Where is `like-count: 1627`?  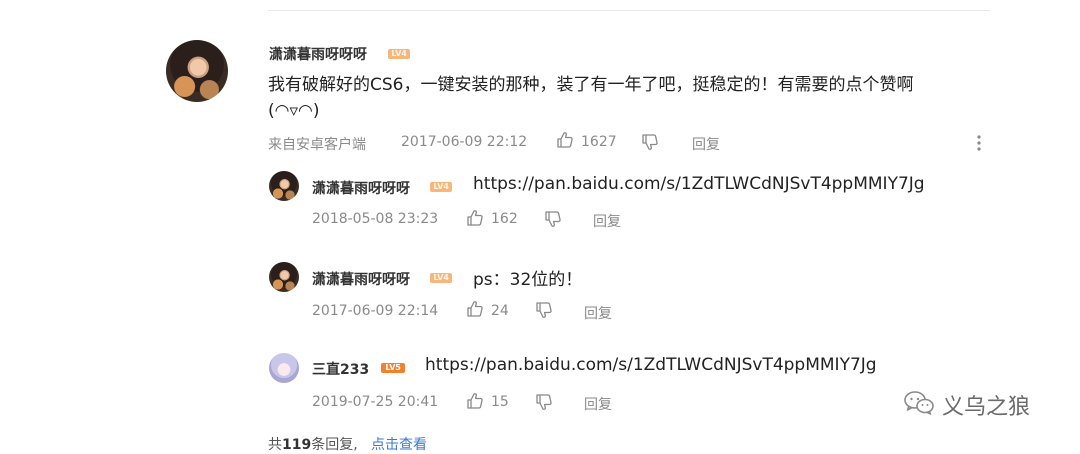 like-count: 1627 is located at coordinates (599, 142).